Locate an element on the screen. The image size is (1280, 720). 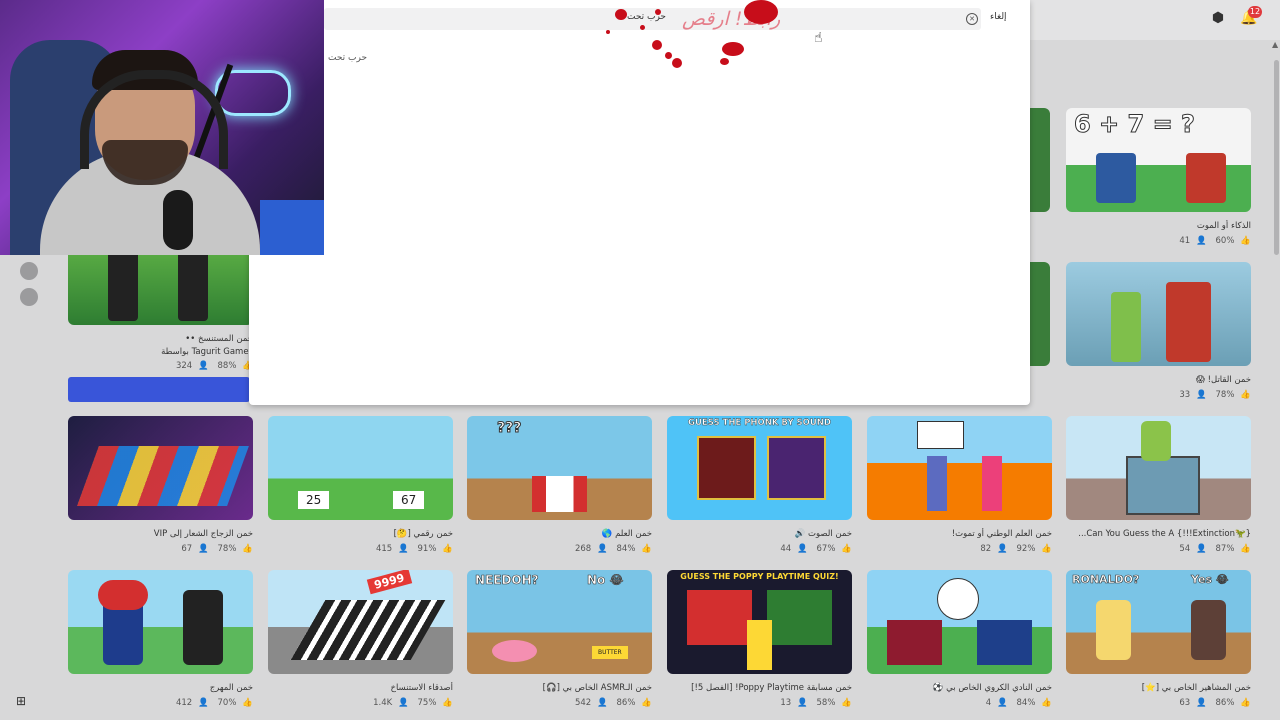
thumb-text: 6 + 7 = ? is located at coordinates (1135, 124).